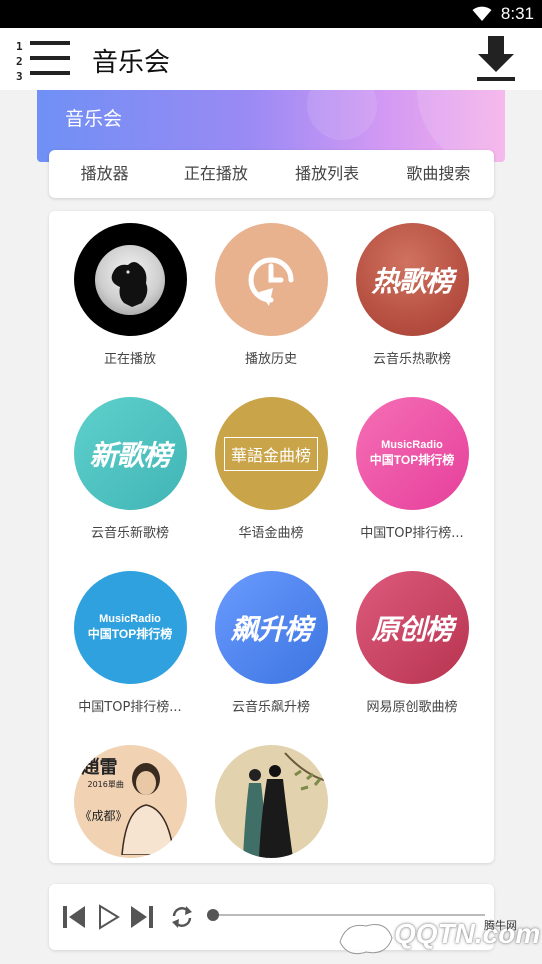 This screenshot has height=964, width=542. Describe the element at coordinates (131, 63) in the screenshot. I see `app-title: 音乐会` at that location.